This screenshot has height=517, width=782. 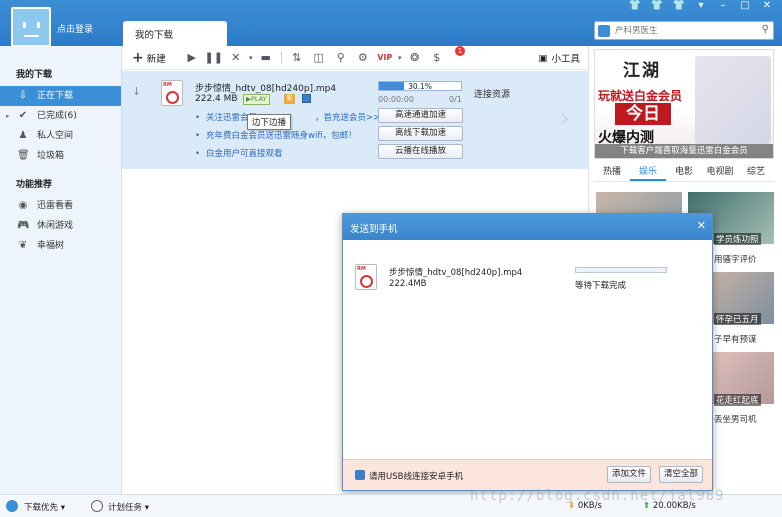 I want to click on ad-banner: 江湖 玩就送白金会员 今日 火爆内测 下载客户端喜取海量迅雷白金会员, so click(x=684, y=104).